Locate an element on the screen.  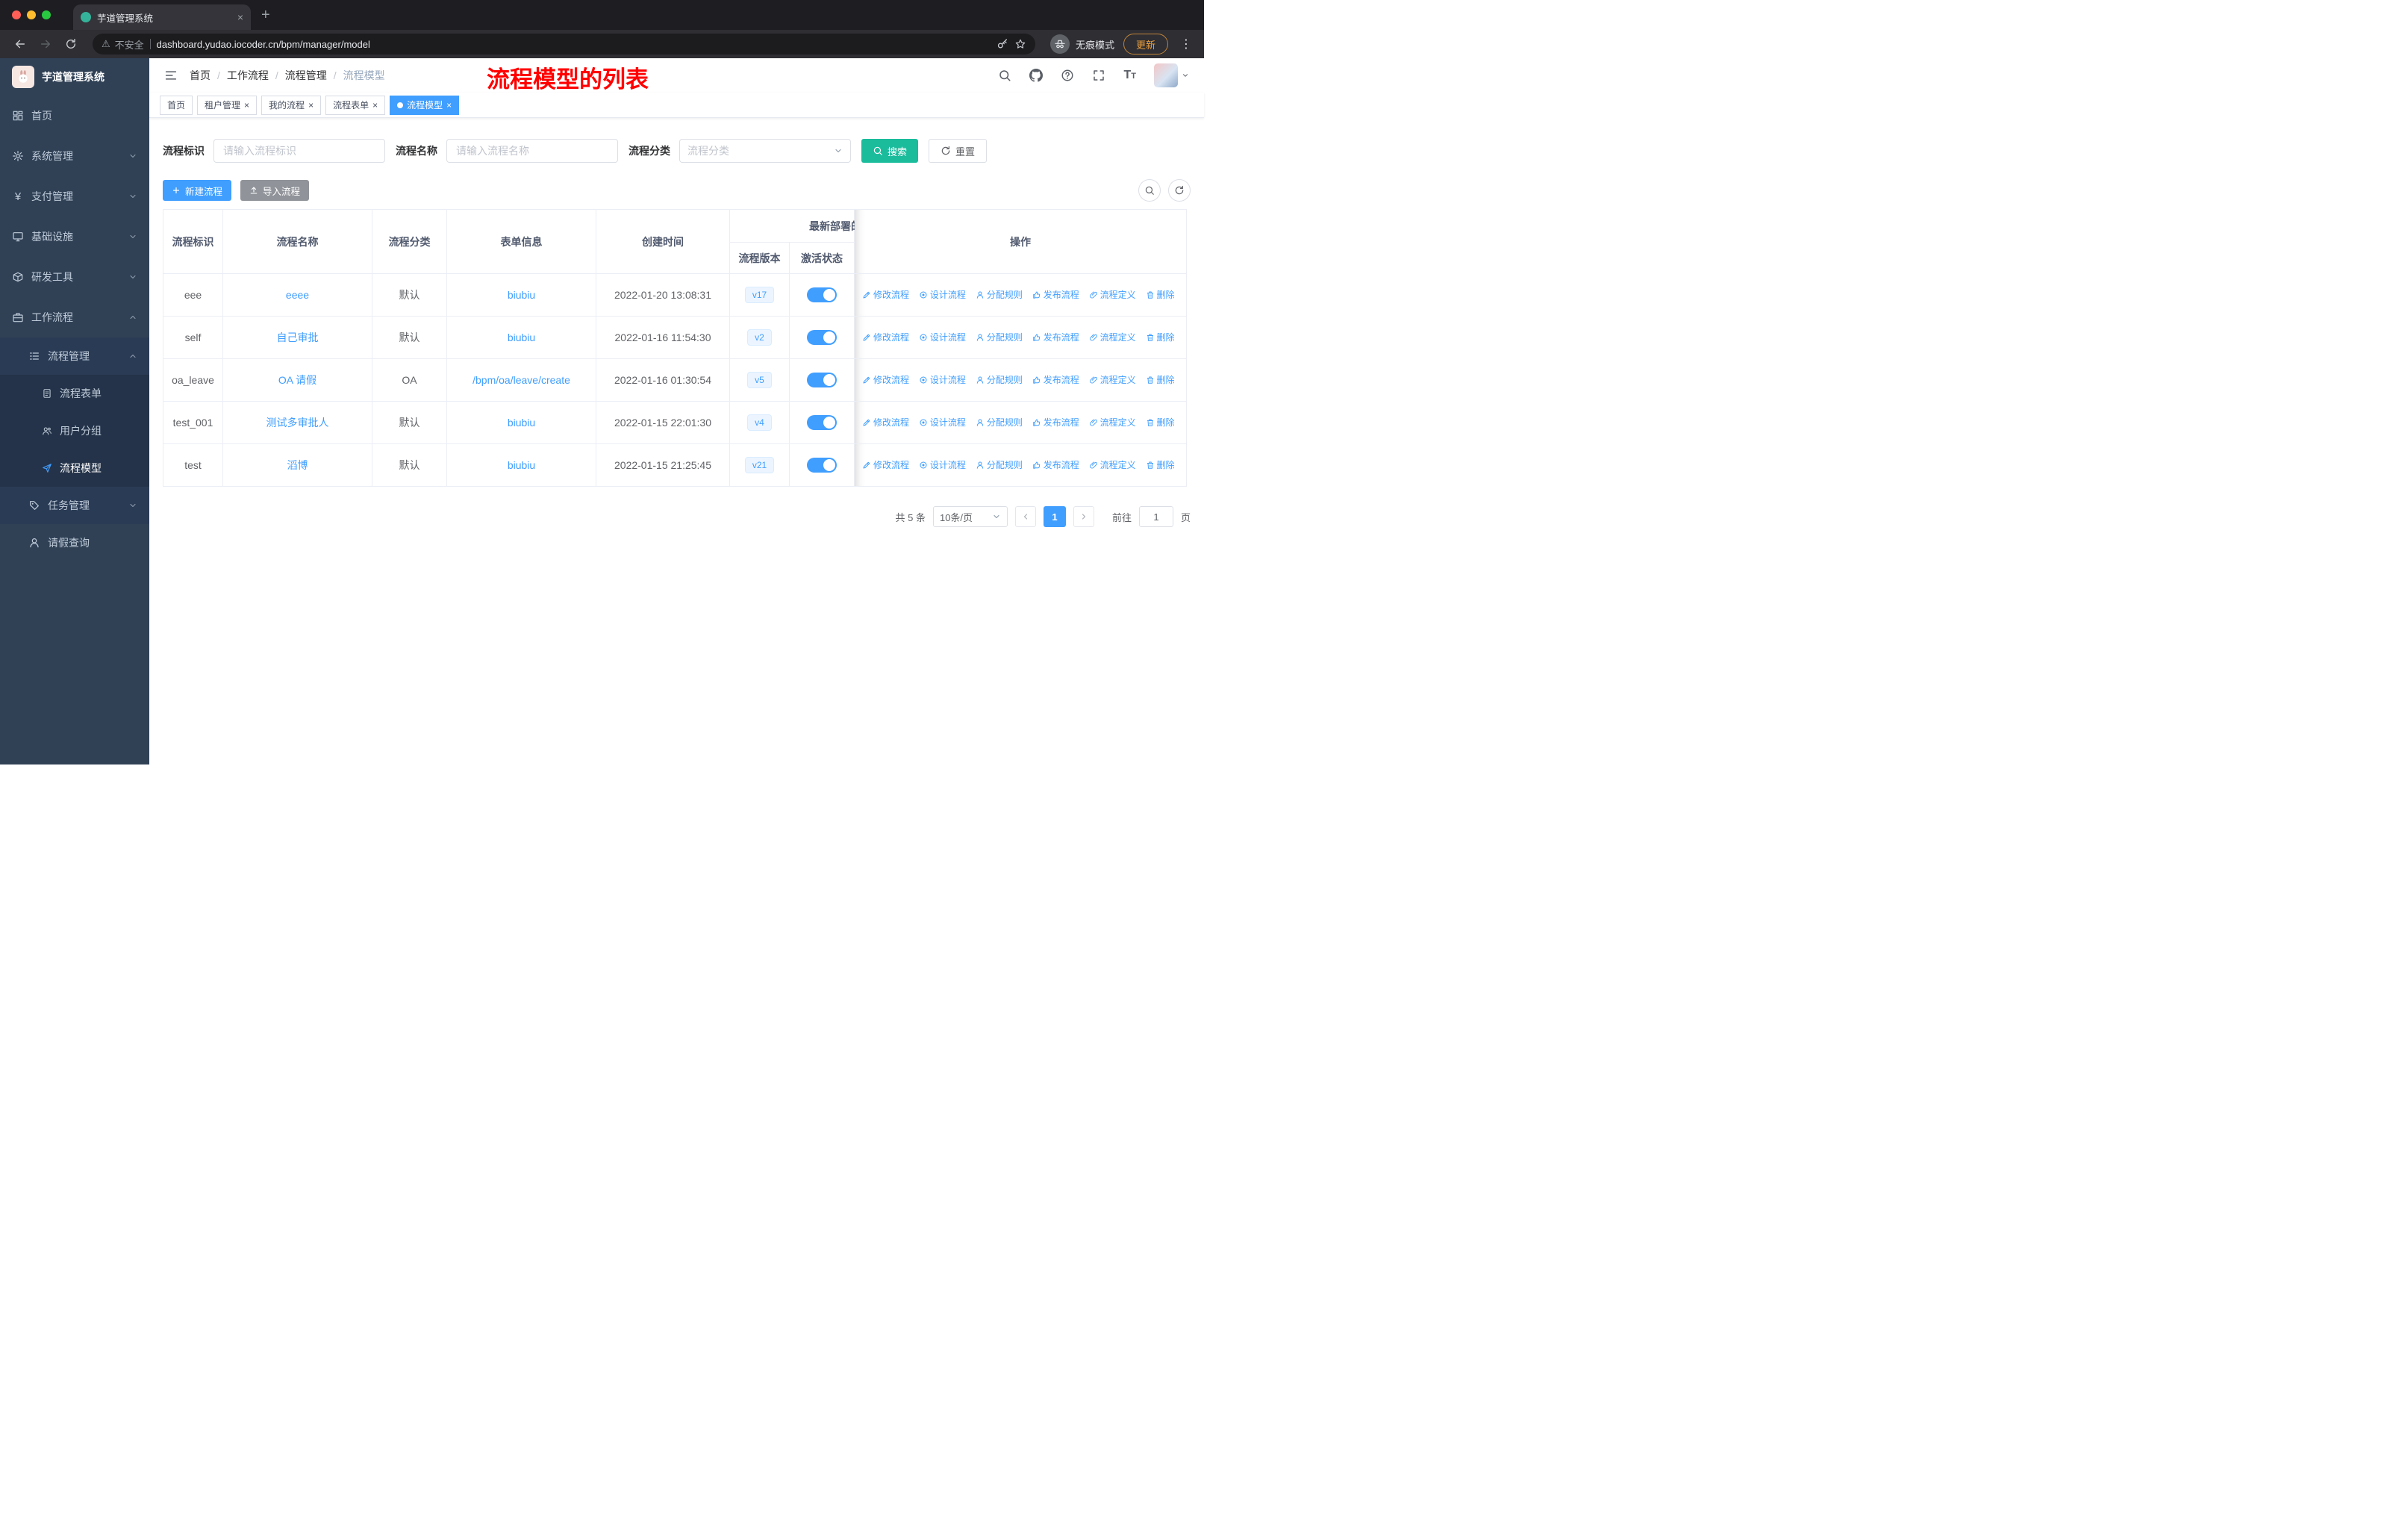
sidebar-item-process-model: 流程模型 is located at coordinates (74, 468).